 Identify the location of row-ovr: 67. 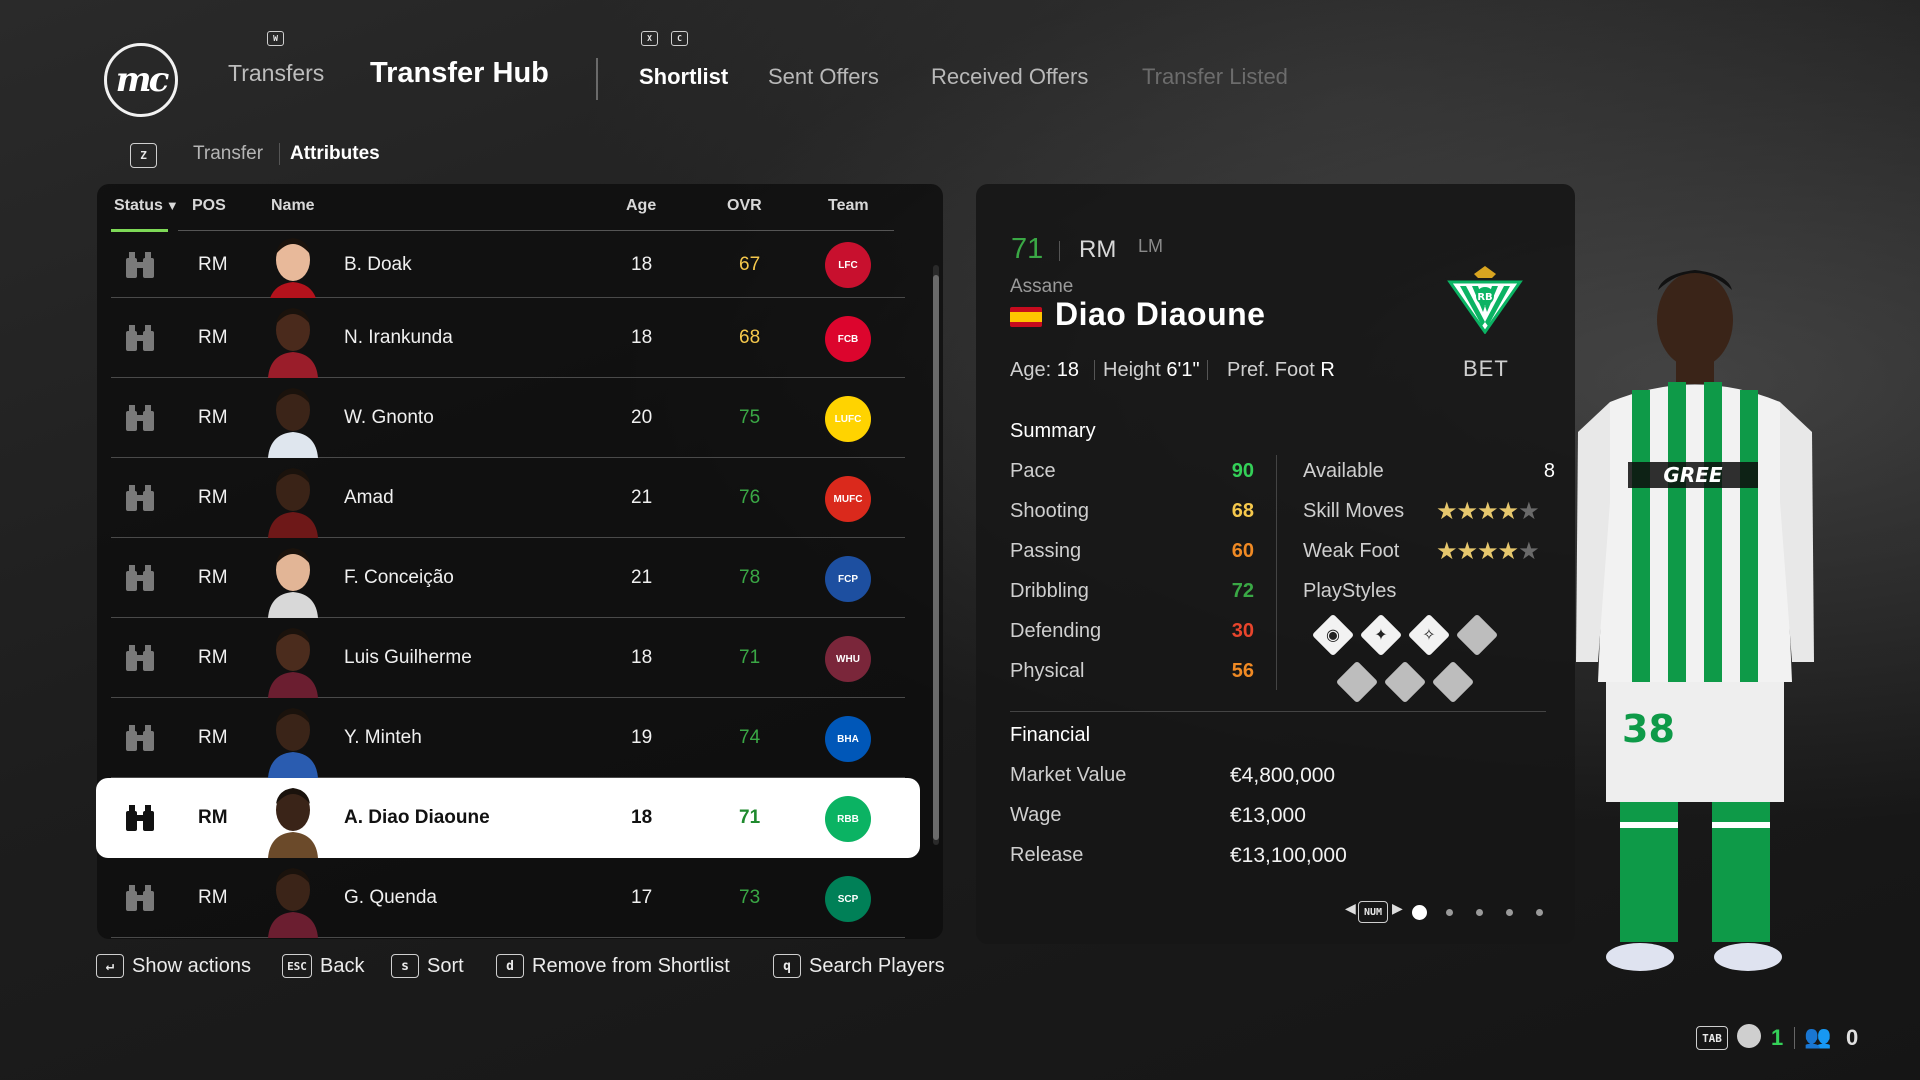
(750, 264).